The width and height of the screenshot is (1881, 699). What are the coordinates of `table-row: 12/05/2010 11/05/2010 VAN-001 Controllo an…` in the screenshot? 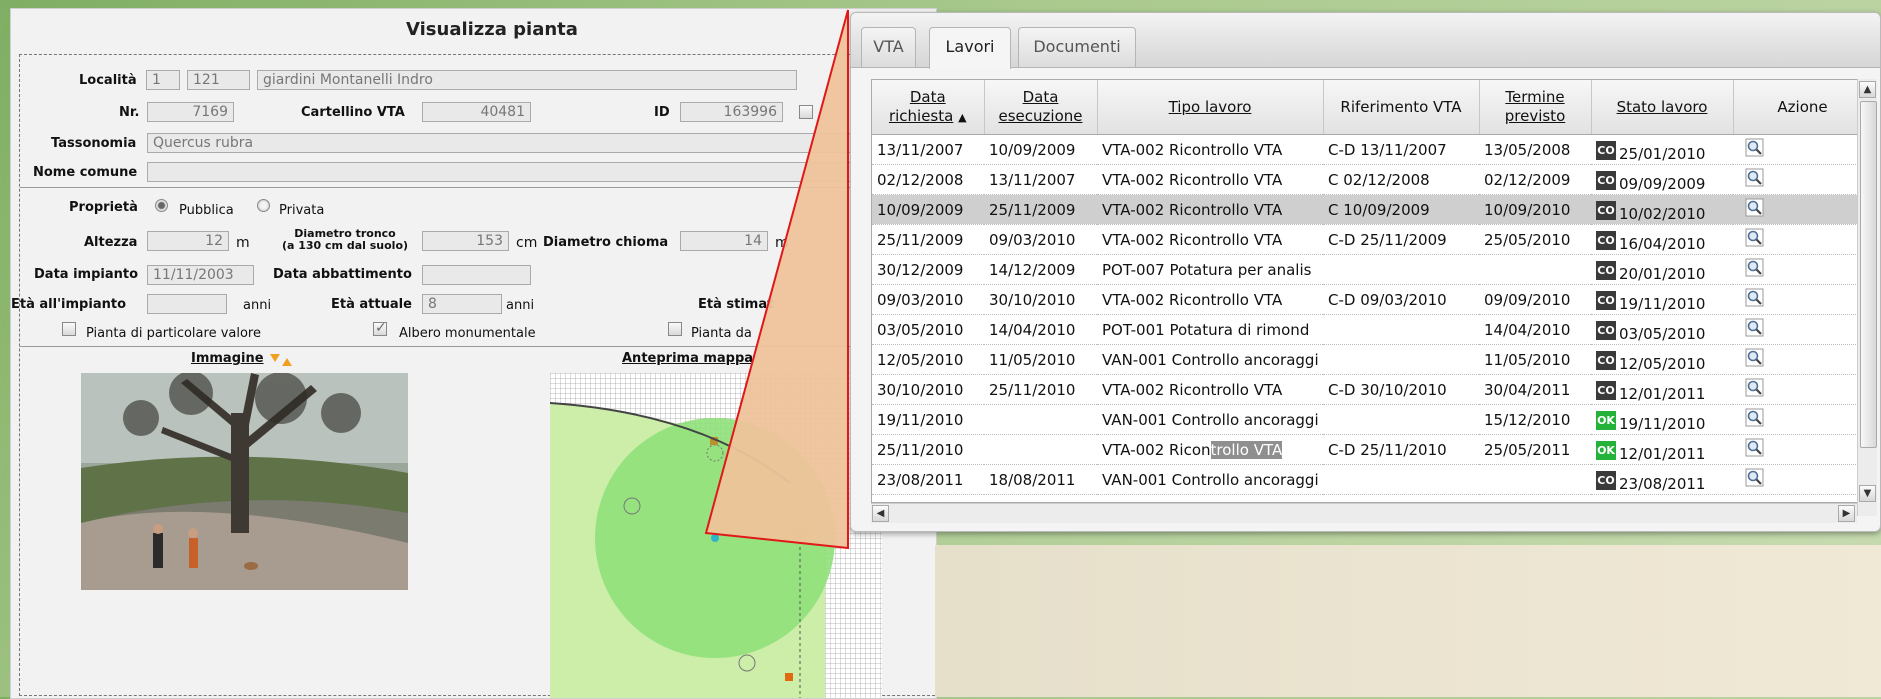 It's located at (1372, 359).